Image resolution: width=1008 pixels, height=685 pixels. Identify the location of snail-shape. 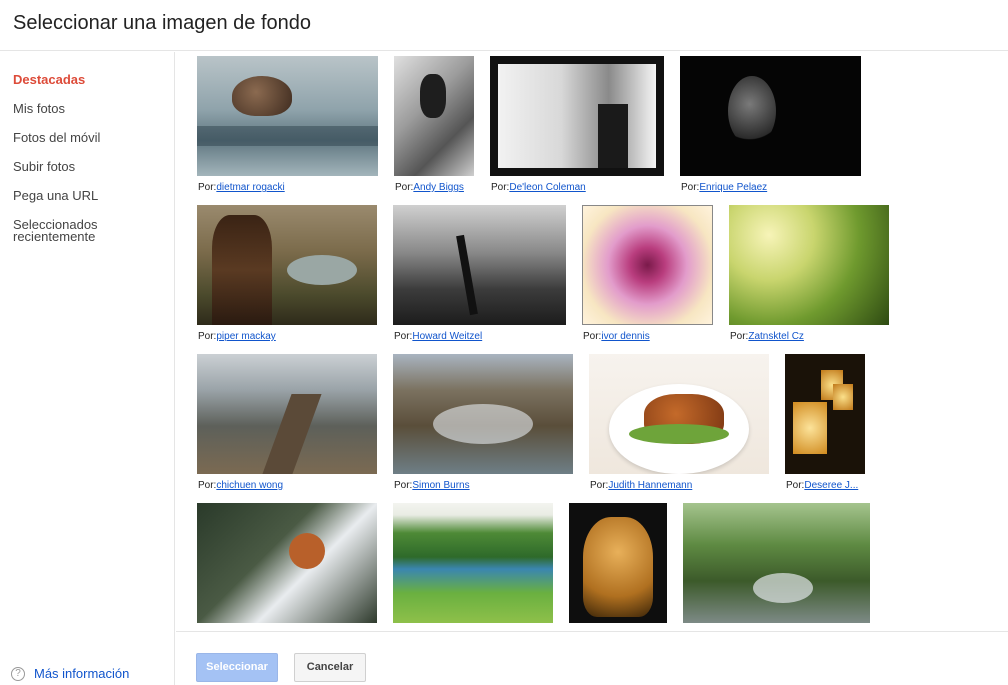
(262, 96).